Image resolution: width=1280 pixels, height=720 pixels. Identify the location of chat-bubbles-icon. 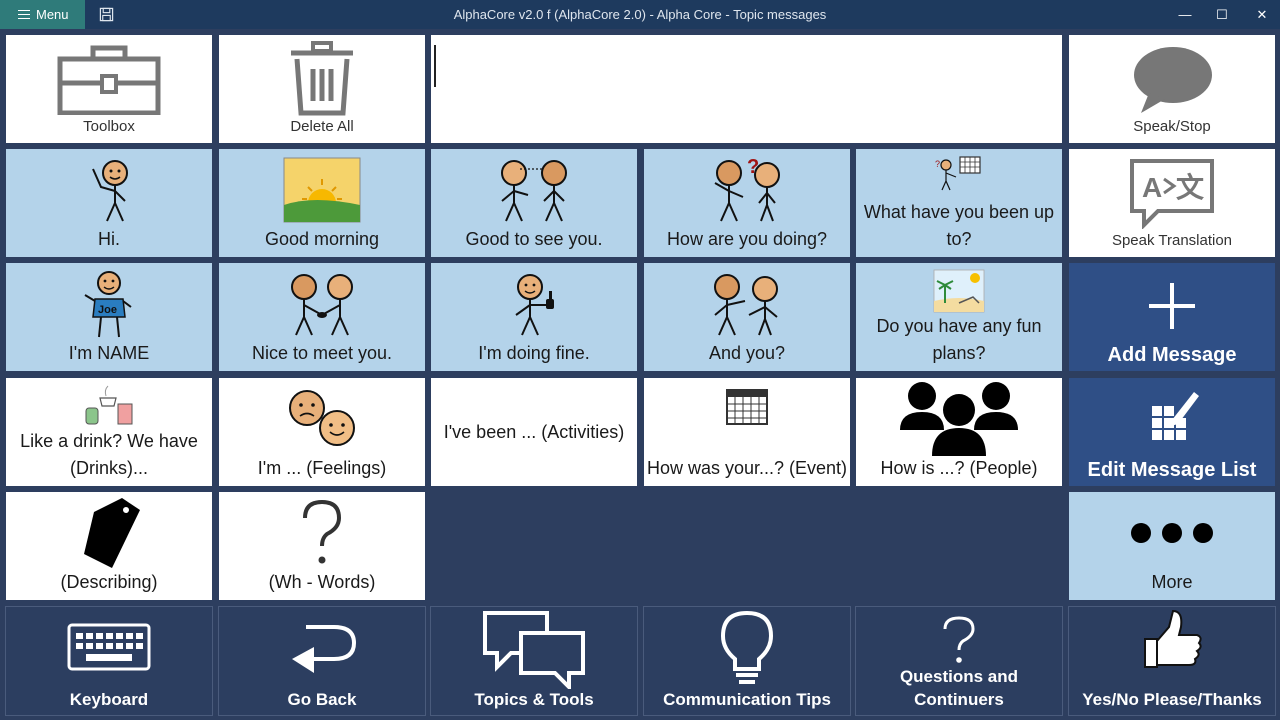
(534, 650).